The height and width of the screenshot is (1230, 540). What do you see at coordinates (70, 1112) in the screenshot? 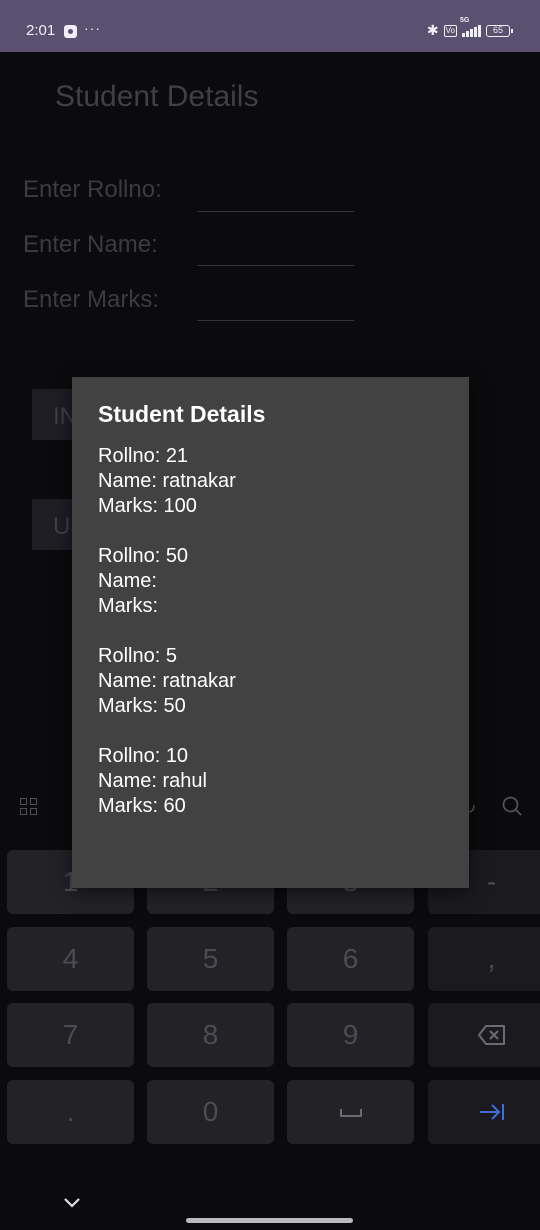
I see `key-period: .` at bounding box center [70, 1112].